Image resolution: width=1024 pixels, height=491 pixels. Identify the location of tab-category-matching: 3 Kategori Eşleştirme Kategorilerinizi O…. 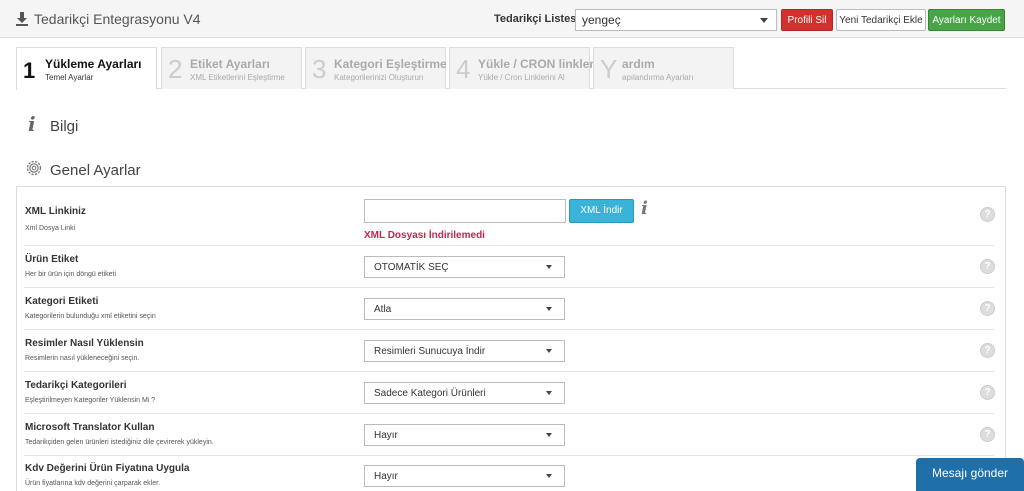
(376, 68).